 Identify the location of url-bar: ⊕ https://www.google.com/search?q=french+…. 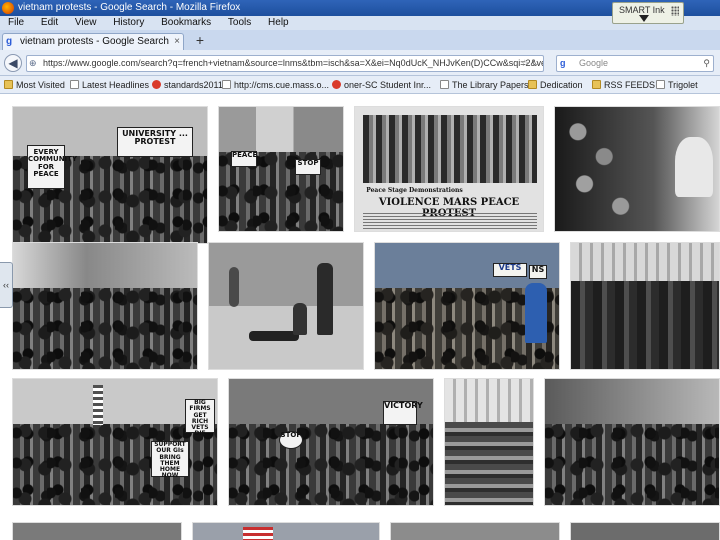
(285, 63).